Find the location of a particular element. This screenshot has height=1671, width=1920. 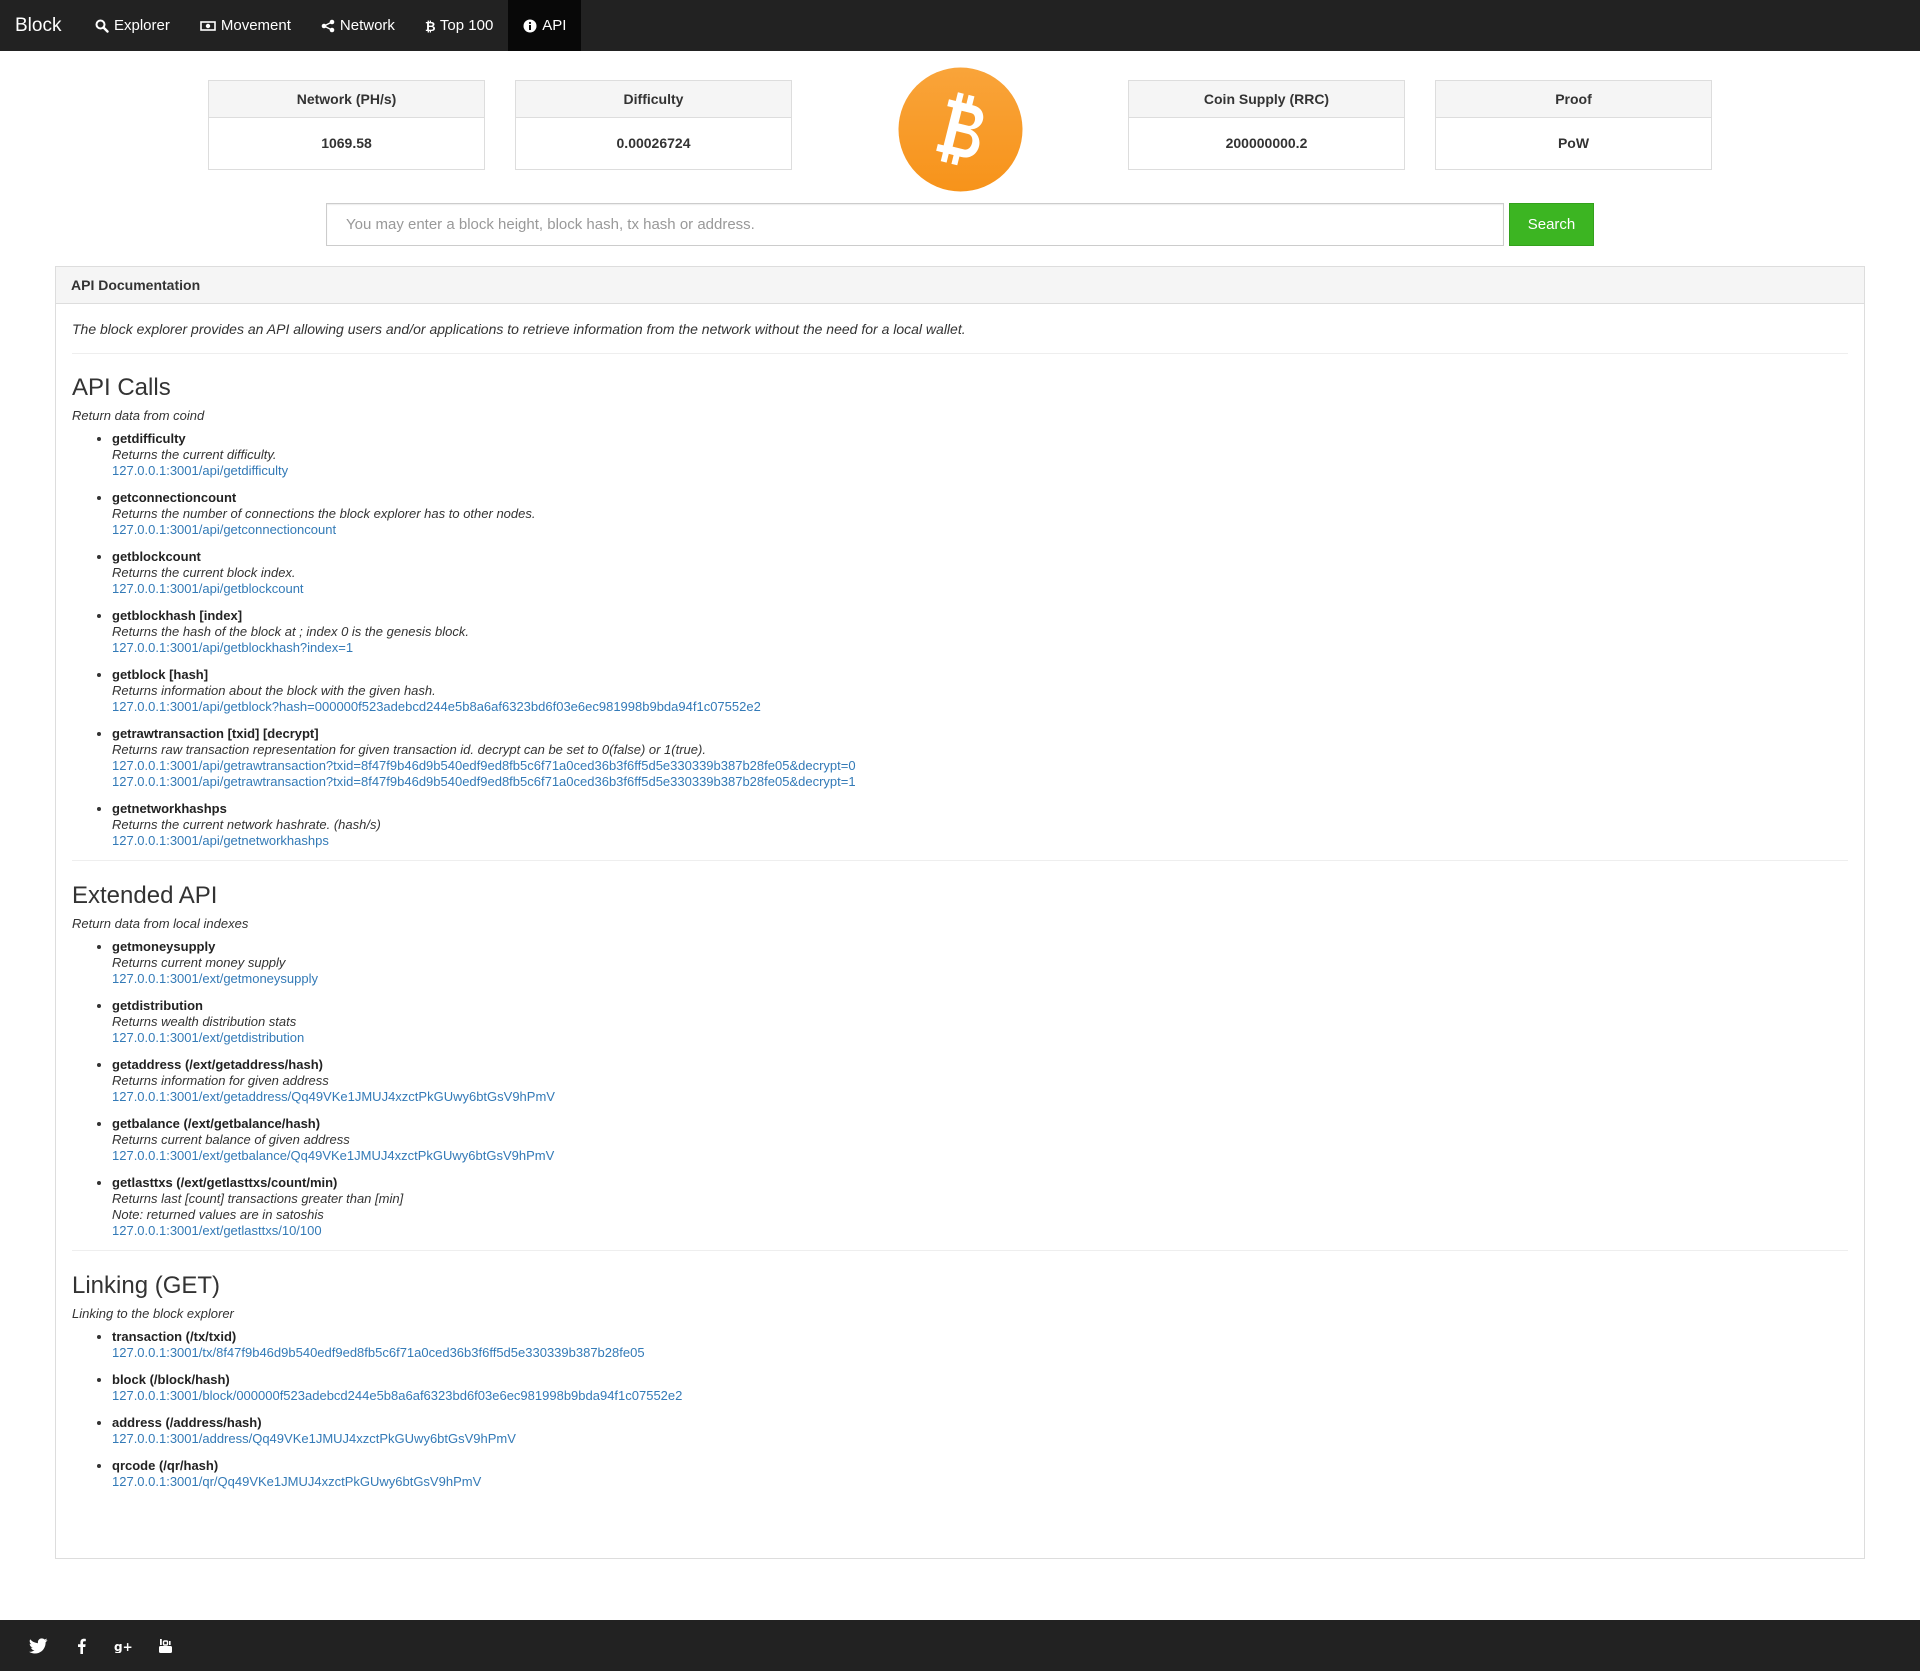

footer: g+ is located at coordinates (960, 1645).